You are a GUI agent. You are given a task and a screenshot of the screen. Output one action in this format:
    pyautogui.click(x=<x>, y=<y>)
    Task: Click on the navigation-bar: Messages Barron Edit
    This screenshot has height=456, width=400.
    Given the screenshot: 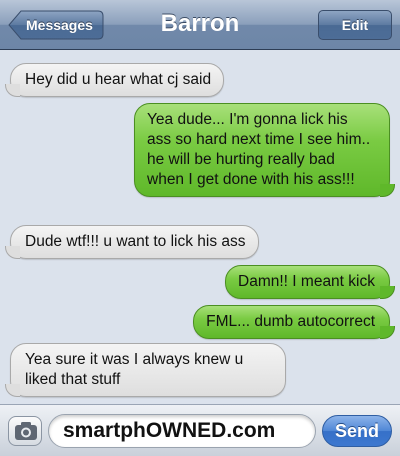 What is the action you would take?
    pyautogui.click(x=200, y=25)
    